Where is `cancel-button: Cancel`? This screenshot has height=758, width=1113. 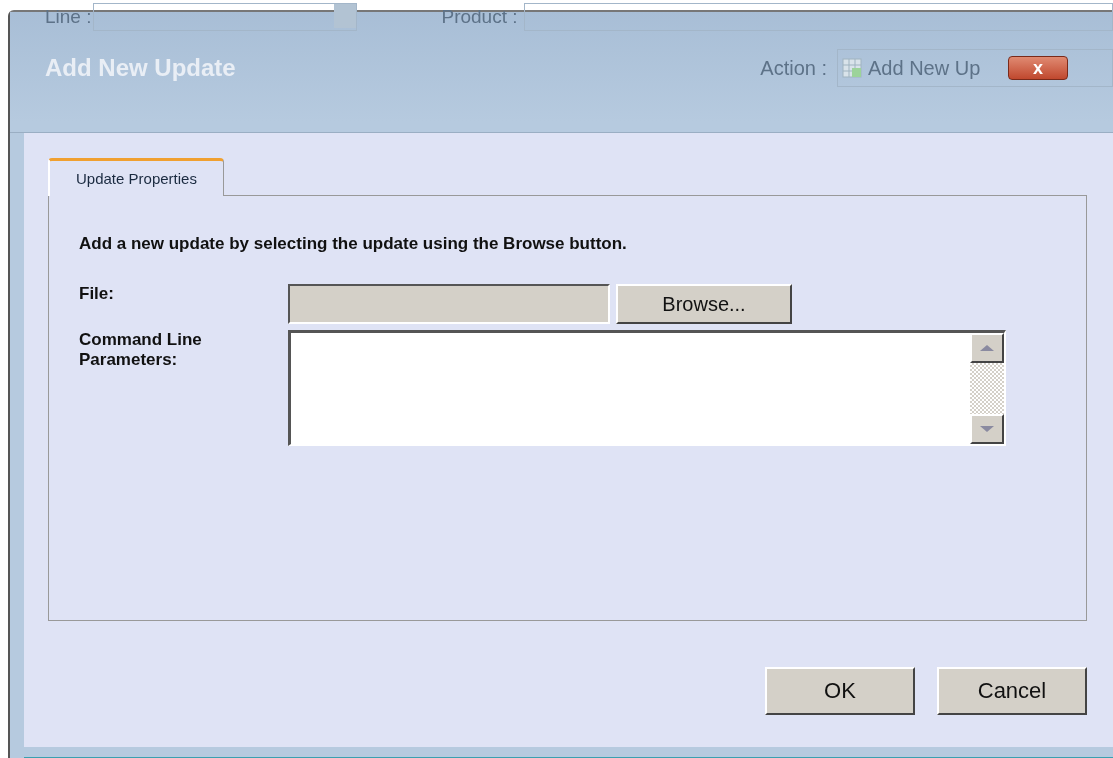
cancel-button: Cancel is located at coordinates (1012, 691).